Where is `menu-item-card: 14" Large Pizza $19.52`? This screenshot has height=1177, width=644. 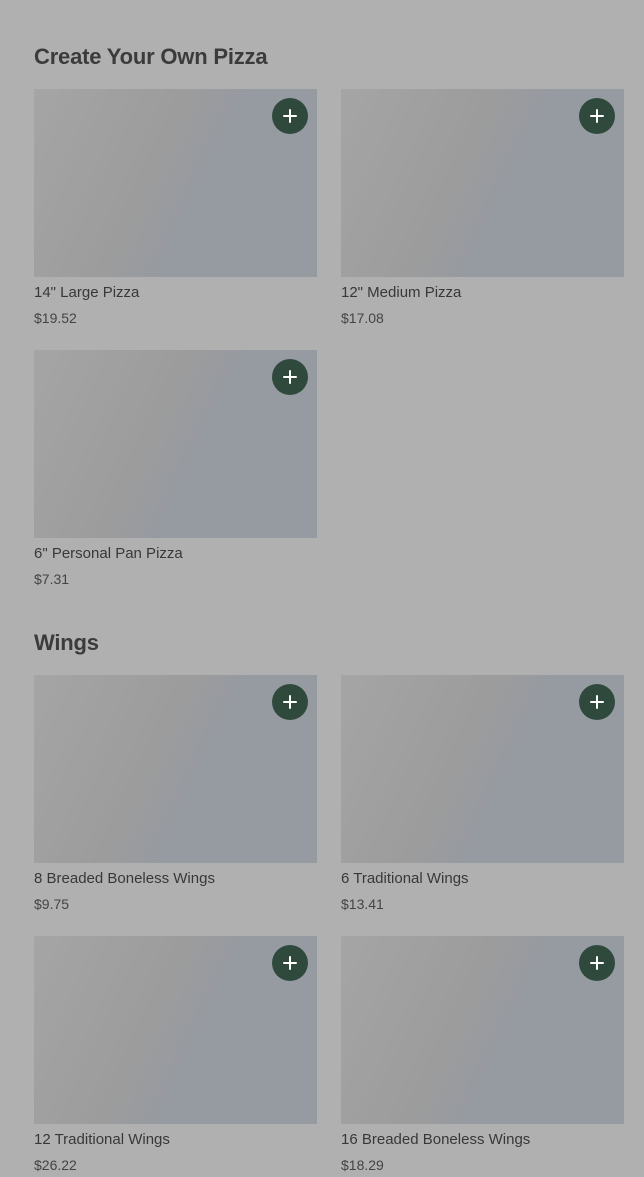 menu-item-card: 14" Large Pizza $19.52 is located at coordinates (175, 207).